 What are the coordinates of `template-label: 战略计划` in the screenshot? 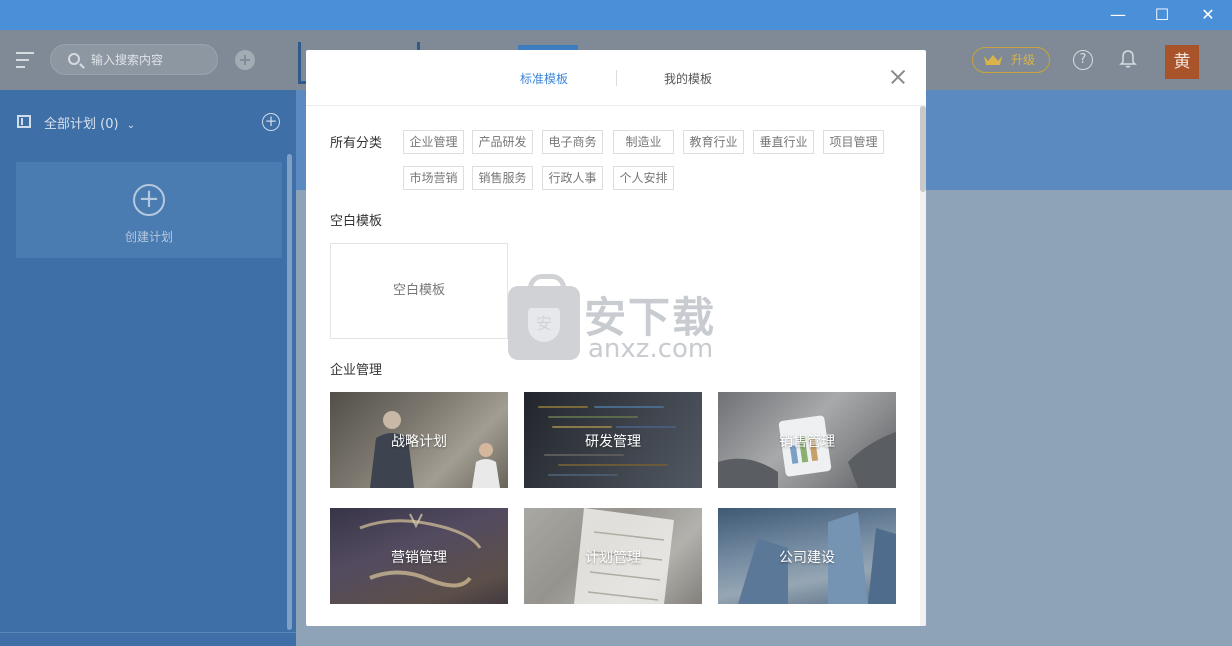 It's located at (419, 442).